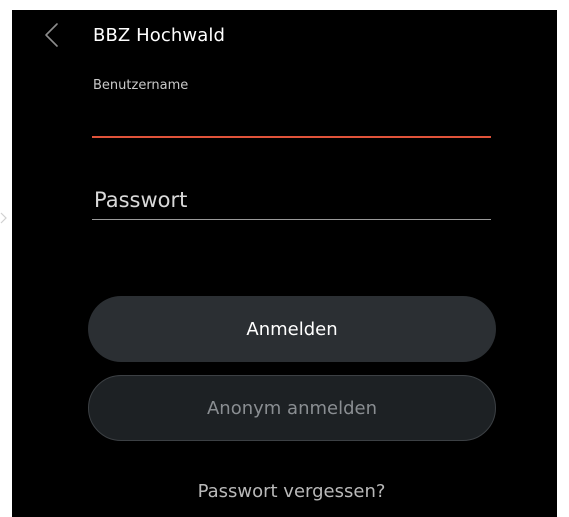 The width and height of the screenshot is (569, 517). What do you see at coordinates (291, 120) in the screenshot?
I see `username-field` at bounding box center [291, 120].